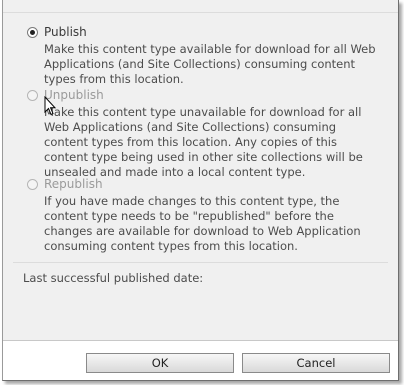 The height and width of the screenshot is (385, 404). What do you see at coordinates (32, 32) in the screenshot?
I see `publish-radio` at bounding box center [32, 32].